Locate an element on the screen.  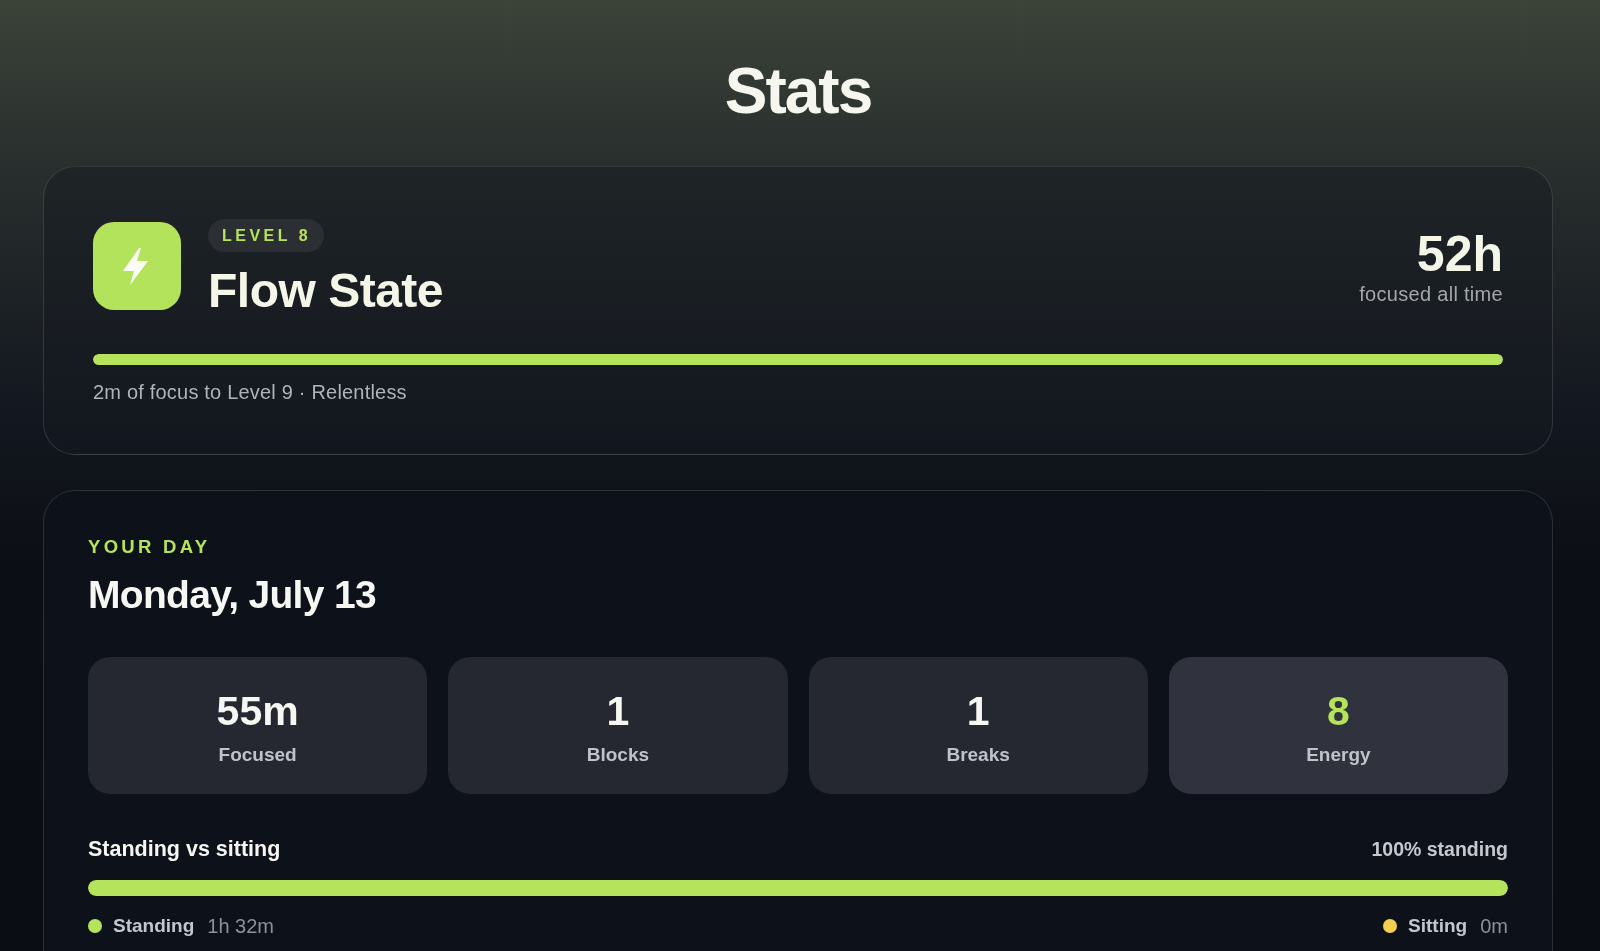
level-caption: 2m of focus to Level 9 · Relentless is located at coordinates (250, 392).